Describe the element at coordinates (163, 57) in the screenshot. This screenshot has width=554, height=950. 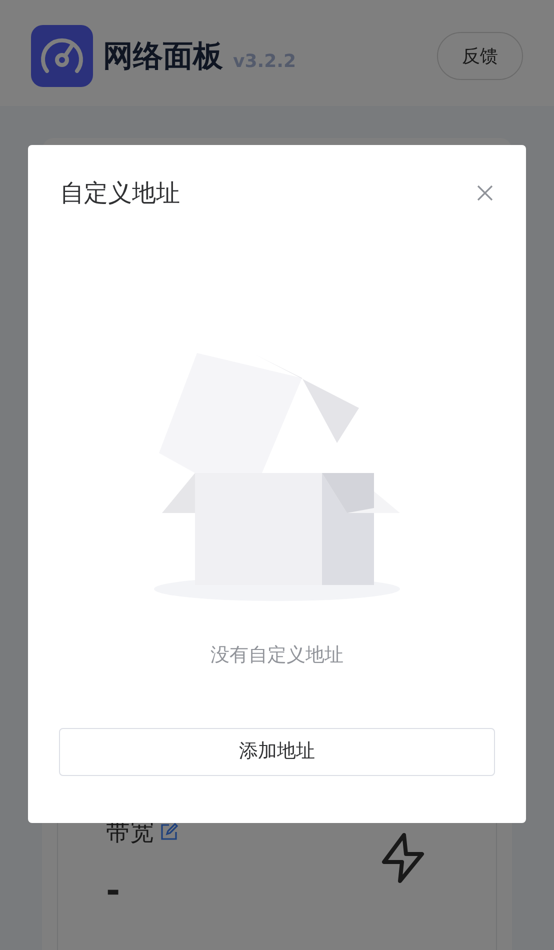
I see `app-title: 网络面板` at that location.